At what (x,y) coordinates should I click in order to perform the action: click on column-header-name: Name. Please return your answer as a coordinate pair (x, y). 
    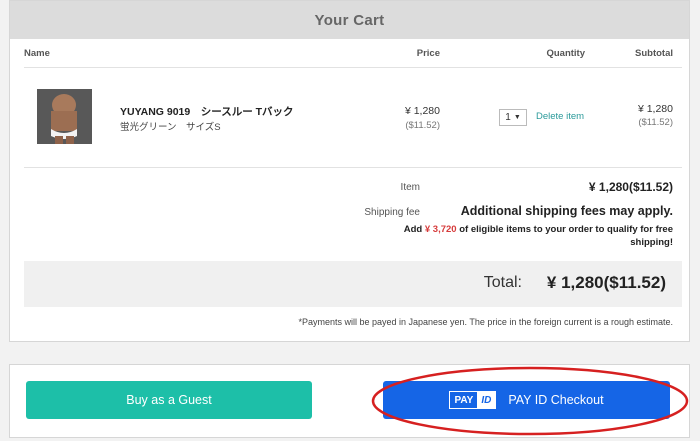
    Looking at the image, I should click on (37, 53).